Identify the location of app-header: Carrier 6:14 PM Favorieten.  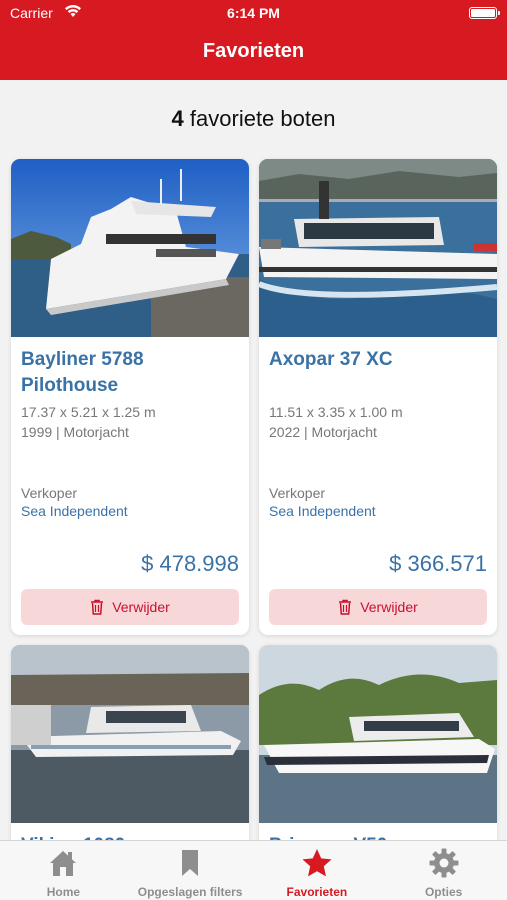
(253, 40).